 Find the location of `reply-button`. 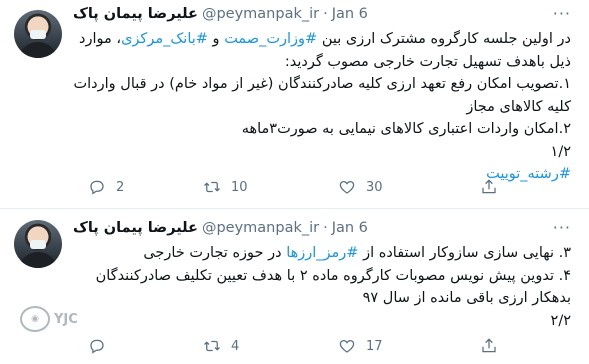

reply-button is located at coordinates (102, 346).